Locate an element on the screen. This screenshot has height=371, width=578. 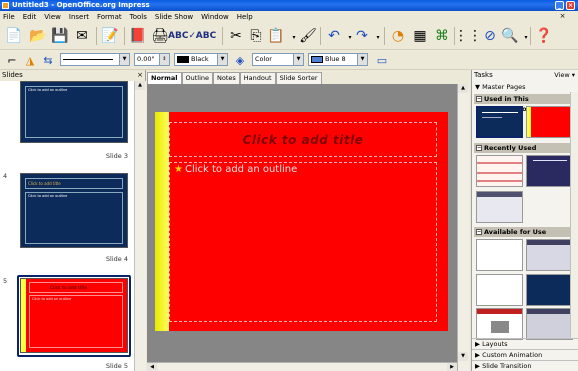
format-paintbrush-icon: 🖌 is located at coordinates (308, 36).